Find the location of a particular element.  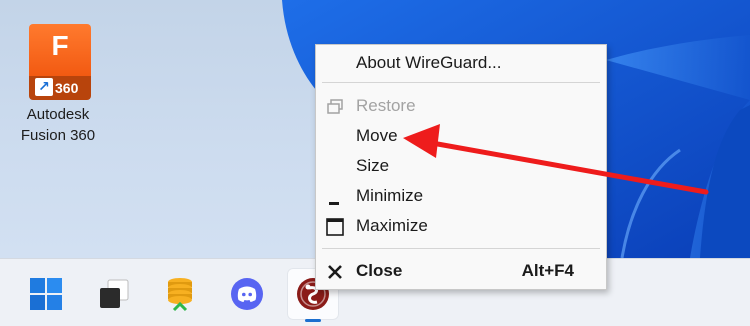

task-view-icon is located at coordinates (114, 293).